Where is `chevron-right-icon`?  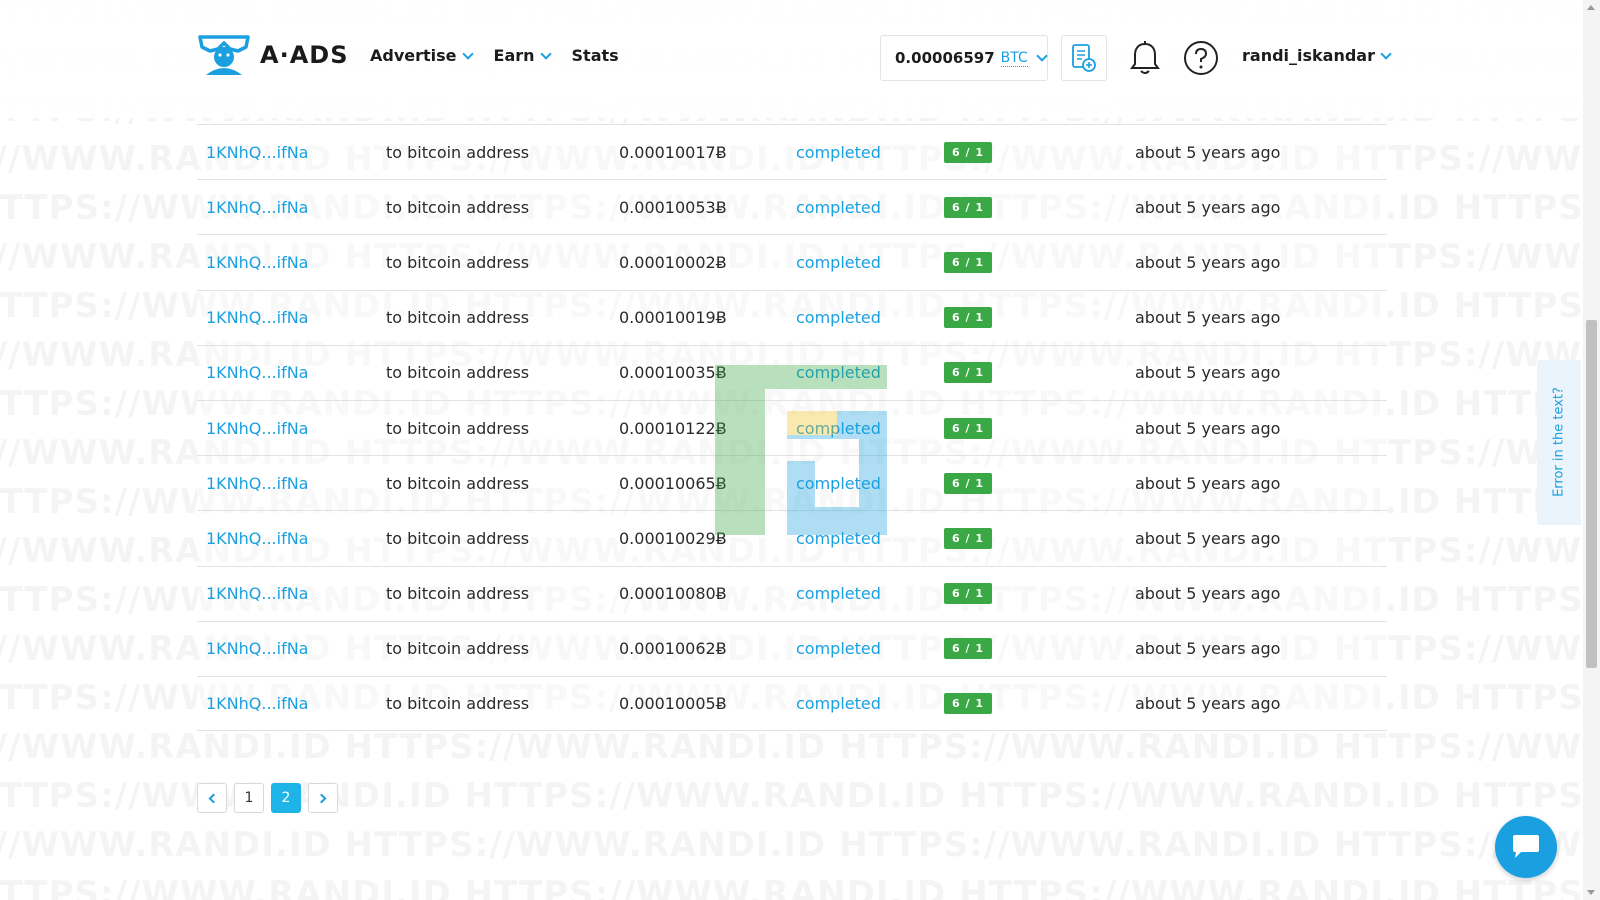 chevron-right-icon is located at coordinates (321, 798).